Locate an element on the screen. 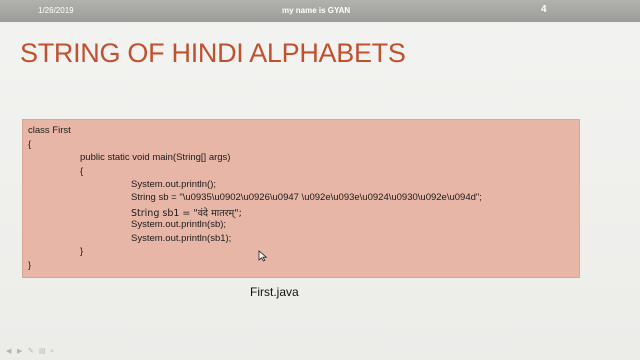  slide-footer-text: my name is GYAN is located at coordinates (316, 10).